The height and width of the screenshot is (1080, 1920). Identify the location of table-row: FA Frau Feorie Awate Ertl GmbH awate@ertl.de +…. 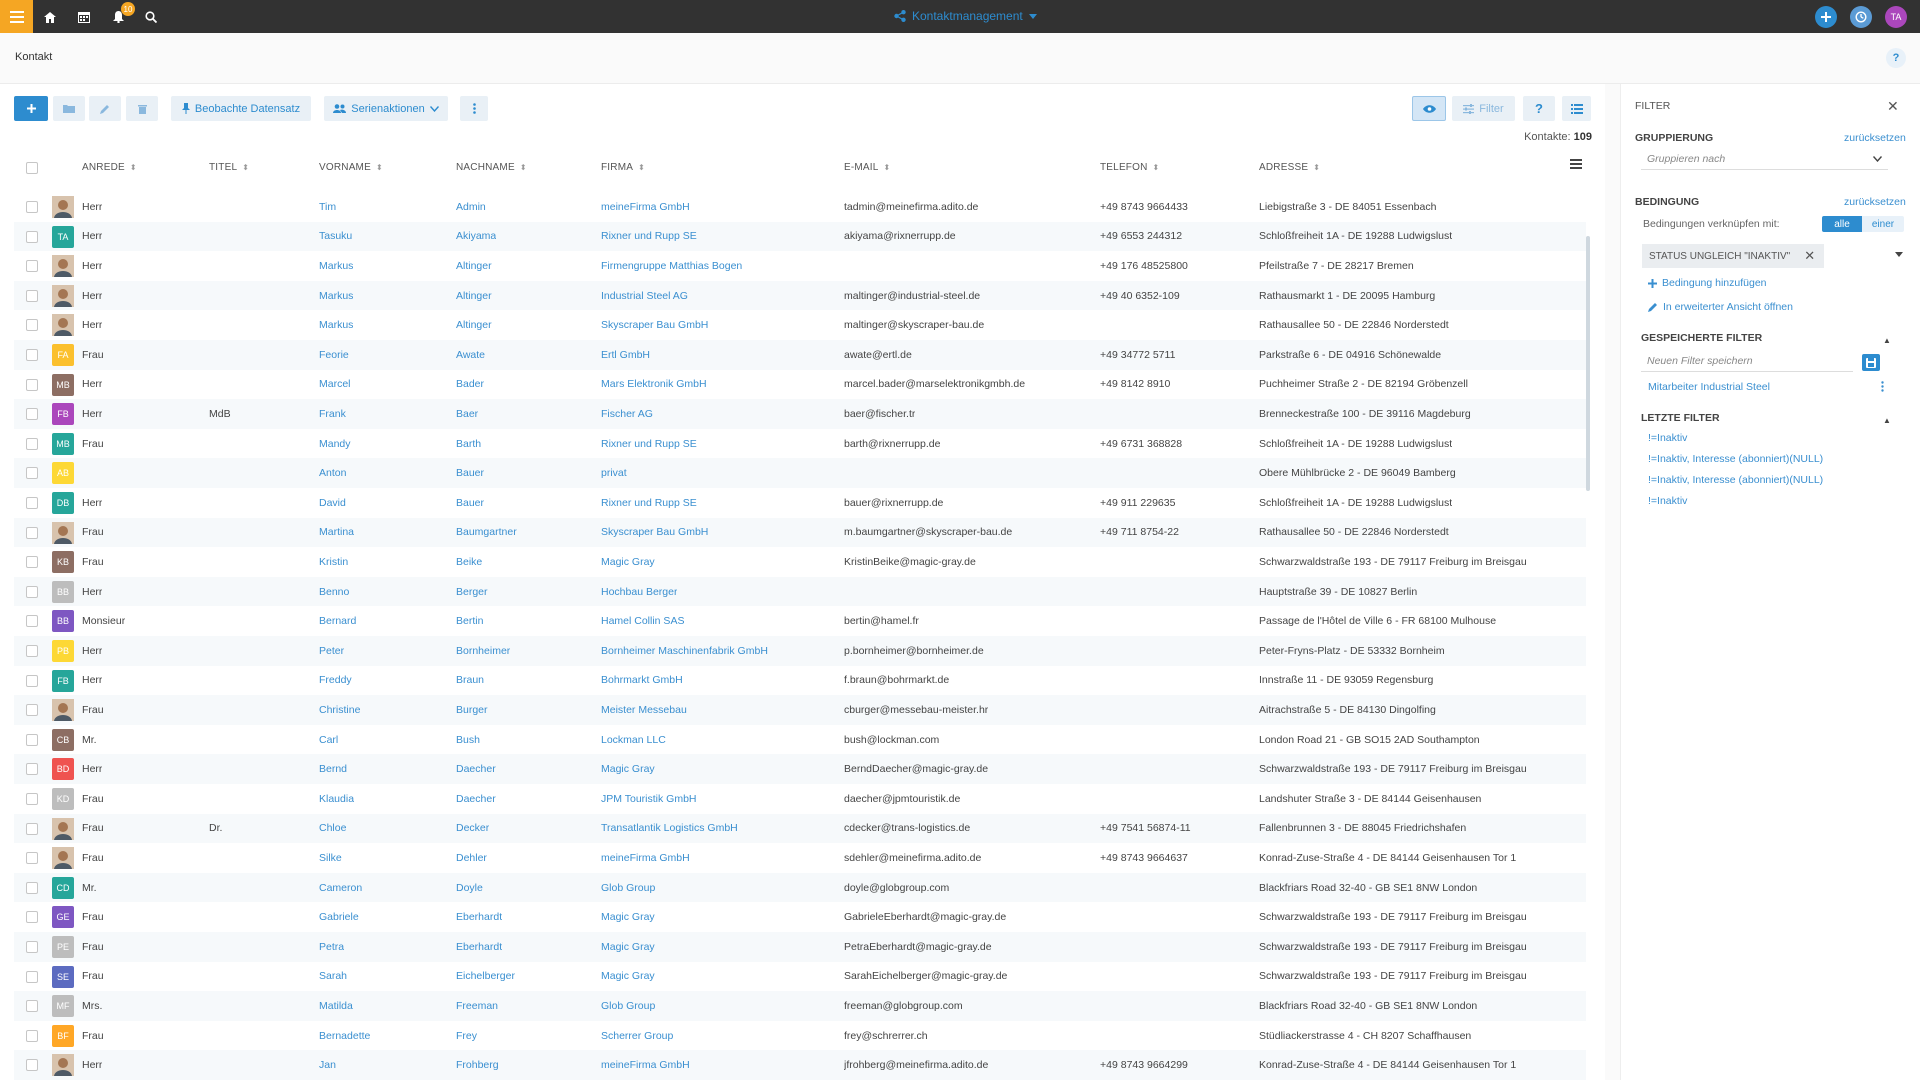
(800, 355).